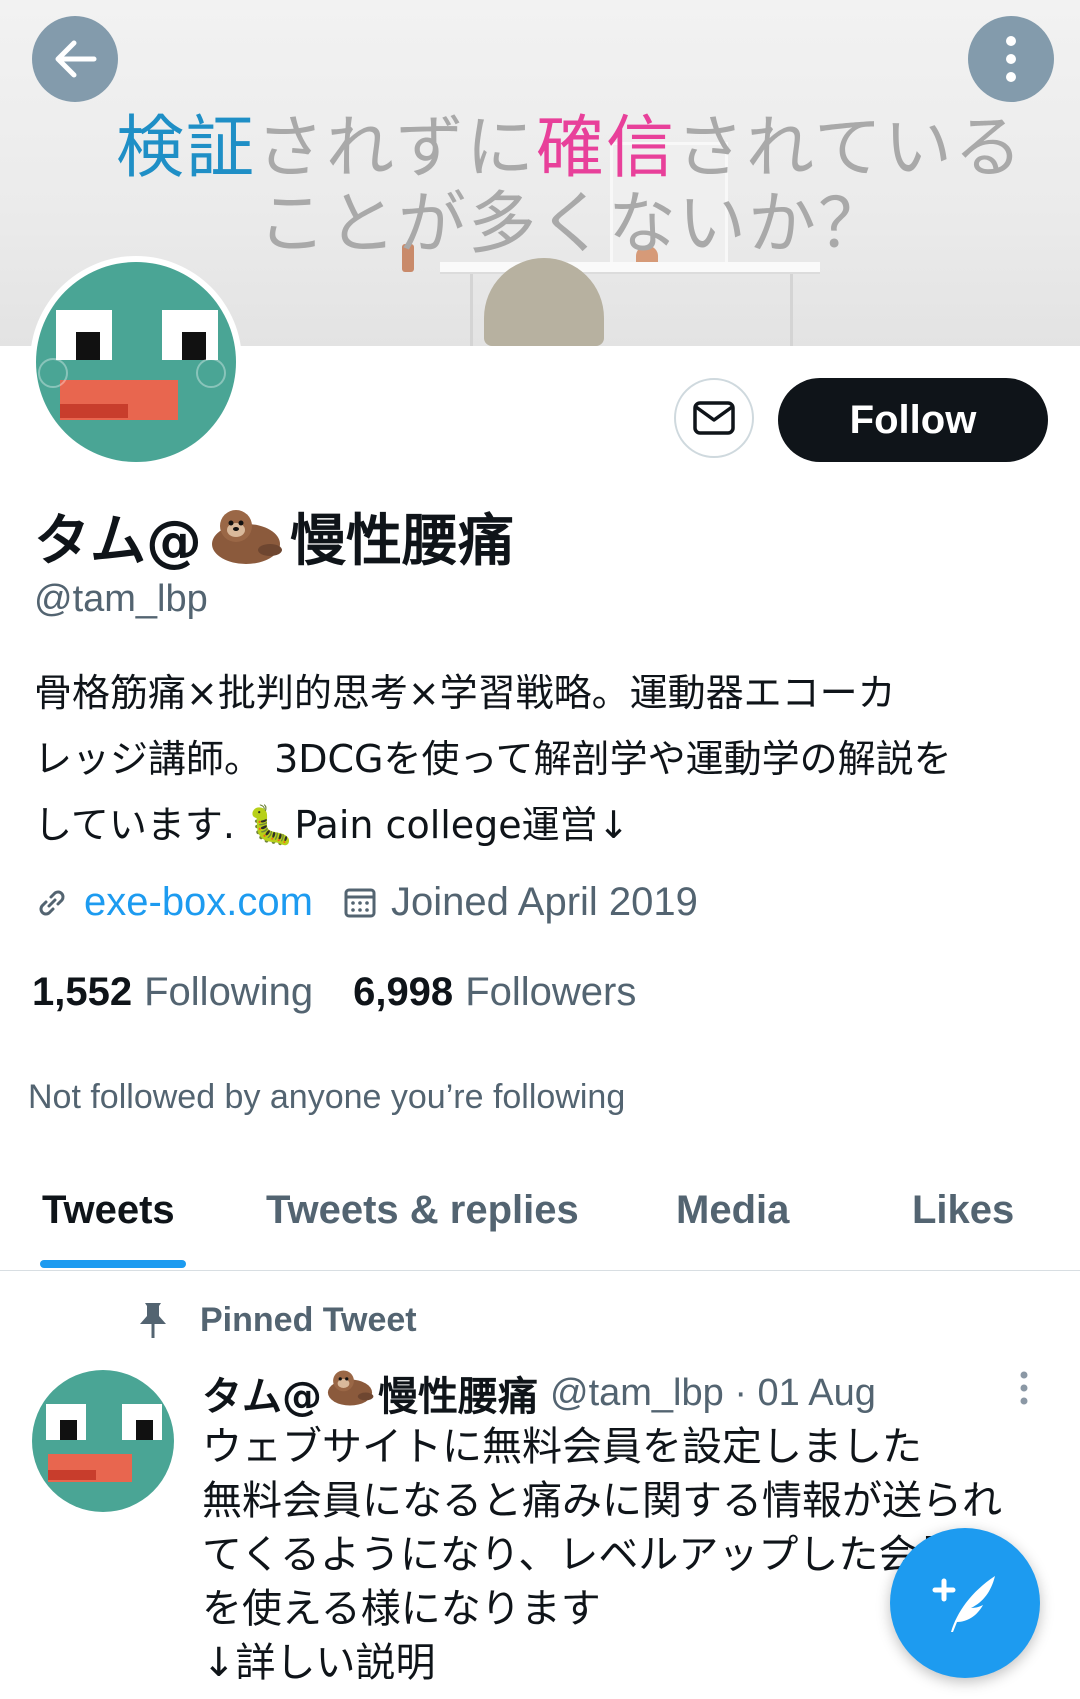  What do you see at coordinates (963, 1210) in the screenshot?
I see `tab-likes: Likes` at bounding box center [963, 1210].